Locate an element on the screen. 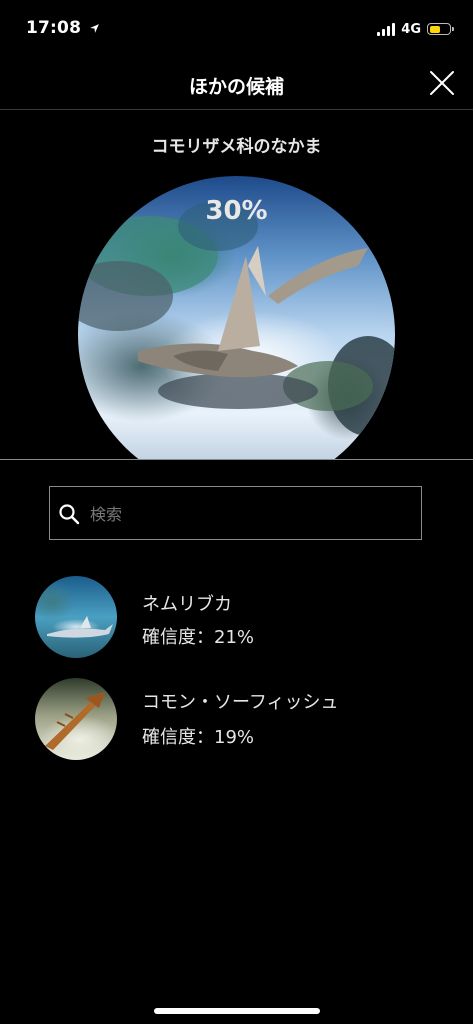  sawfish-thumbnail-icon is located at coordinates (75, 721).